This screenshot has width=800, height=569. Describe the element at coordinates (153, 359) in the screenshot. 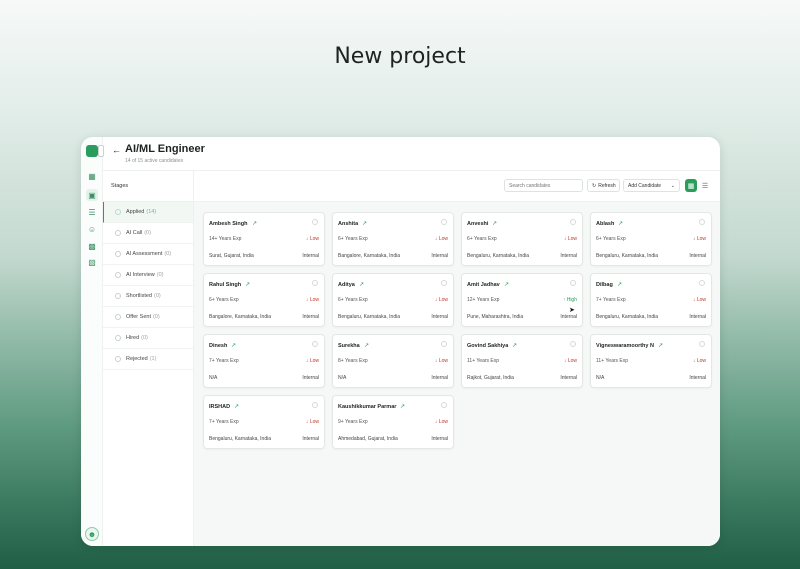

I see `stage-count: (1)` at that location.